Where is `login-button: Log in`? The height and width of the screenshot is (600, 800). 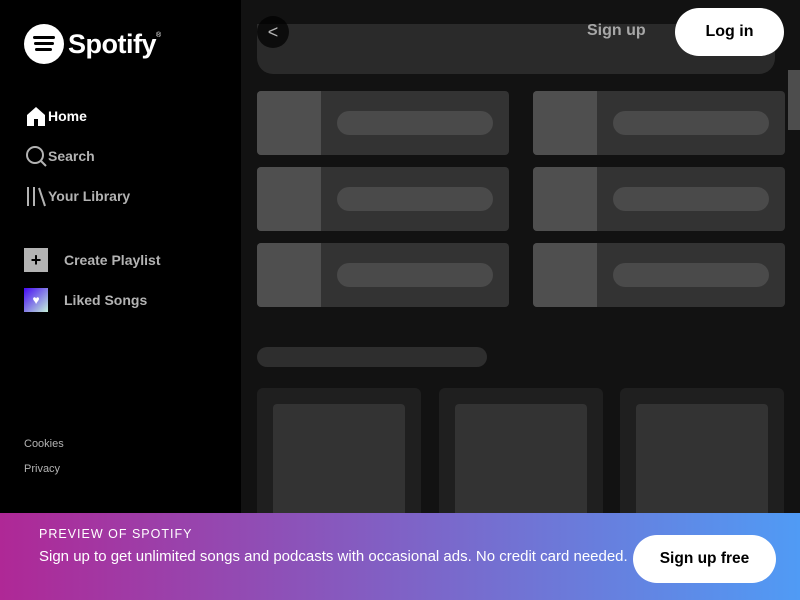 login-button: Log in is located at coordinates (729, 32).